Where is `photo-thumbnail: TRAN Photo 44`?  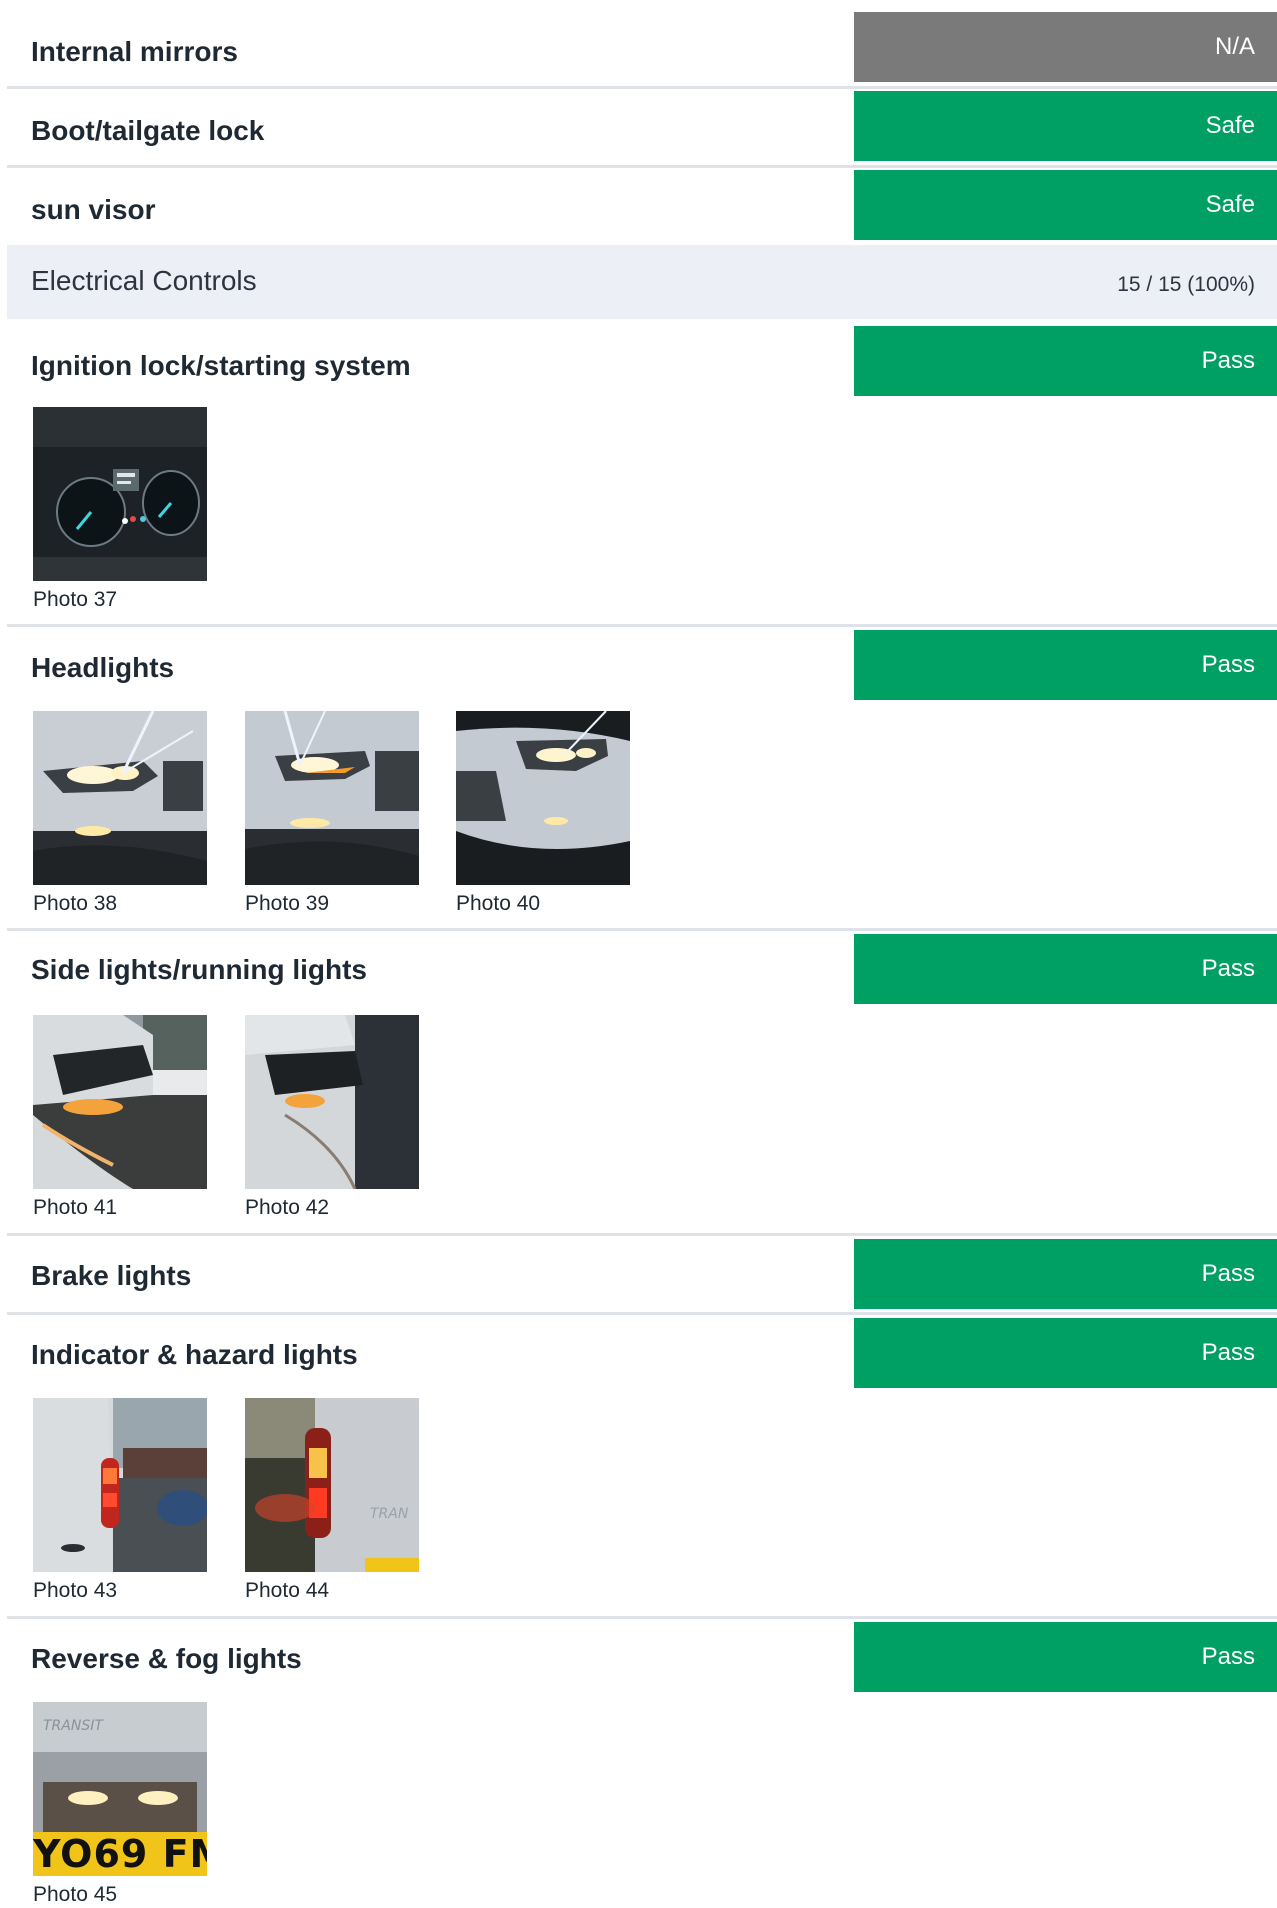 photo-thumbnail: TRAN Photo 44 is located at coordinates (333, 1500).